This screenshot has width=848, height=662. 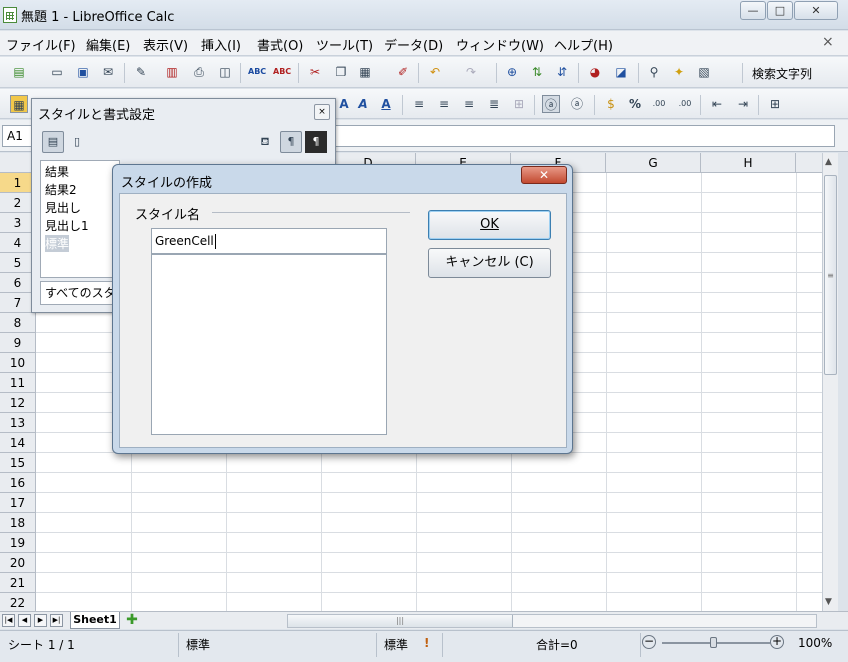 What do you see at coordinates (41, 44) in the screenshot?
I see `menu-file: ファイル(F)` at bounding box center [41, 44].